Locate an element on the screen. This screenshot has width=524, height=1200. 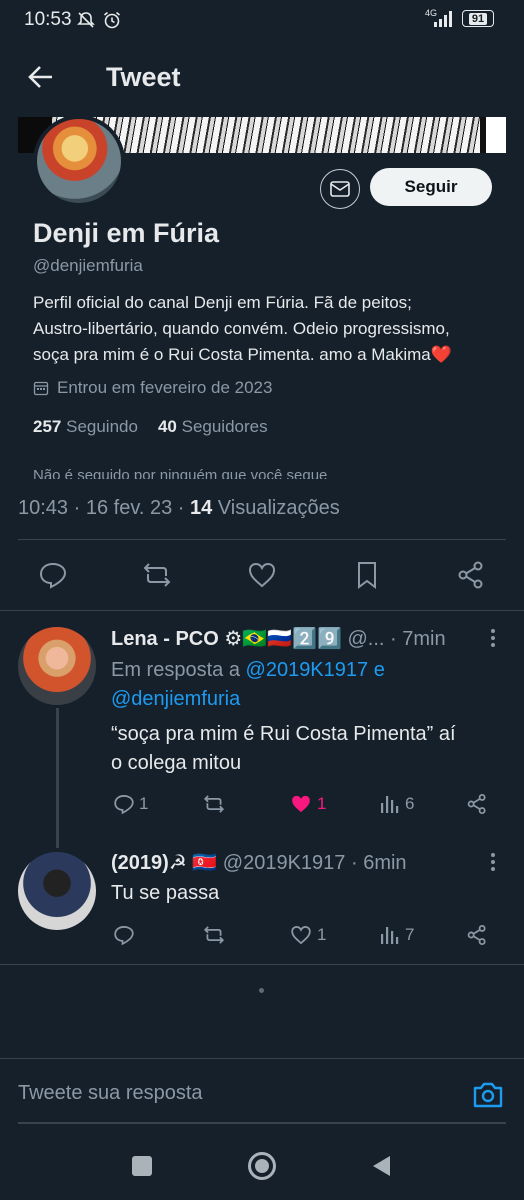
page-title: Tweet is located at coordinates (143, 77).